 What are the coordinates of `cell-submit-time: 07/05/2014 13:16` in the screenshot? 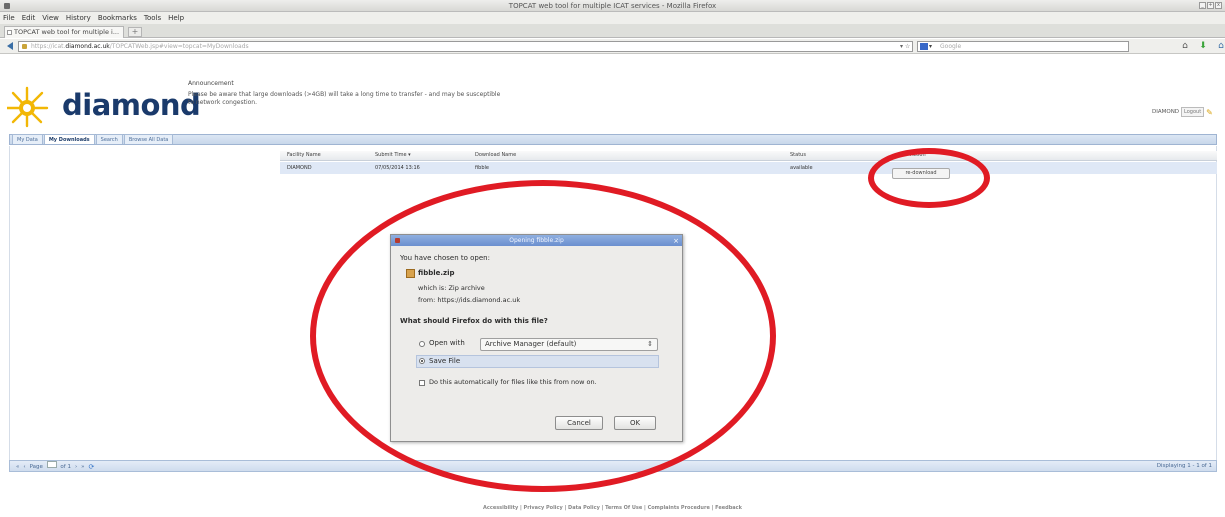 It's located at (397, 168).